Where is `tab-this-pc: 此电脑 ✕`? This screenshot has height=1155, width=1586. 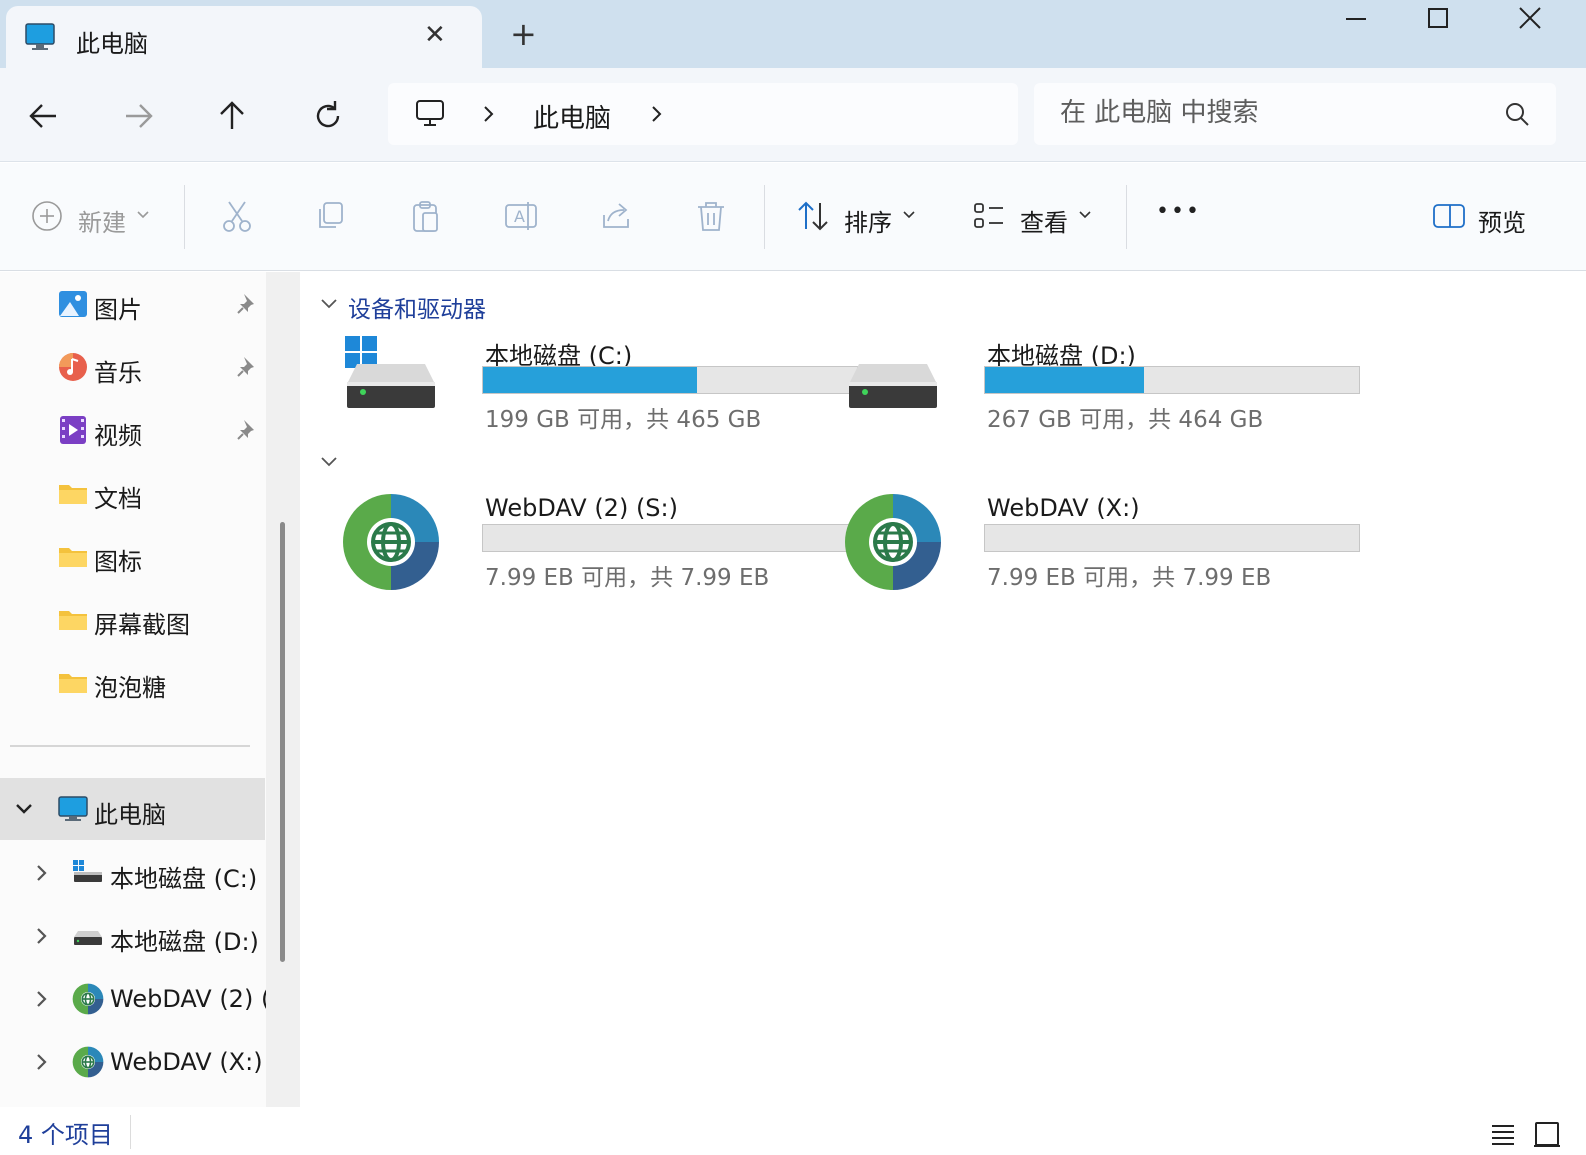 tab-this-pc: 此电脑 ✕ is located at coordinates (244, 38).